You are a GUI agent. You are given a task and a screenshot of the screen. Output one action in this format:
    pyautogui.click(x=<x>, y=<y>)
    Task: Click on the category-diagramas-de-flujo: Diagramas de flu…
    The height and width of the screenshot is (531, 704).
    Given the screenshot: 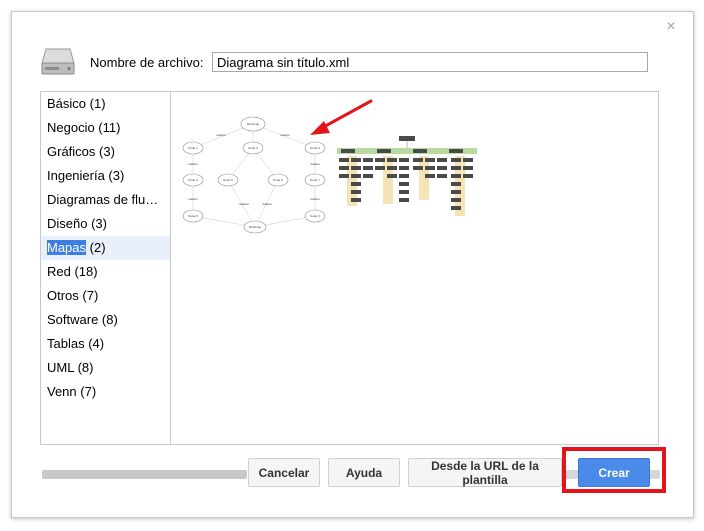 What is the action you would take?
    pyautogui.click(x=105, y=200)
    